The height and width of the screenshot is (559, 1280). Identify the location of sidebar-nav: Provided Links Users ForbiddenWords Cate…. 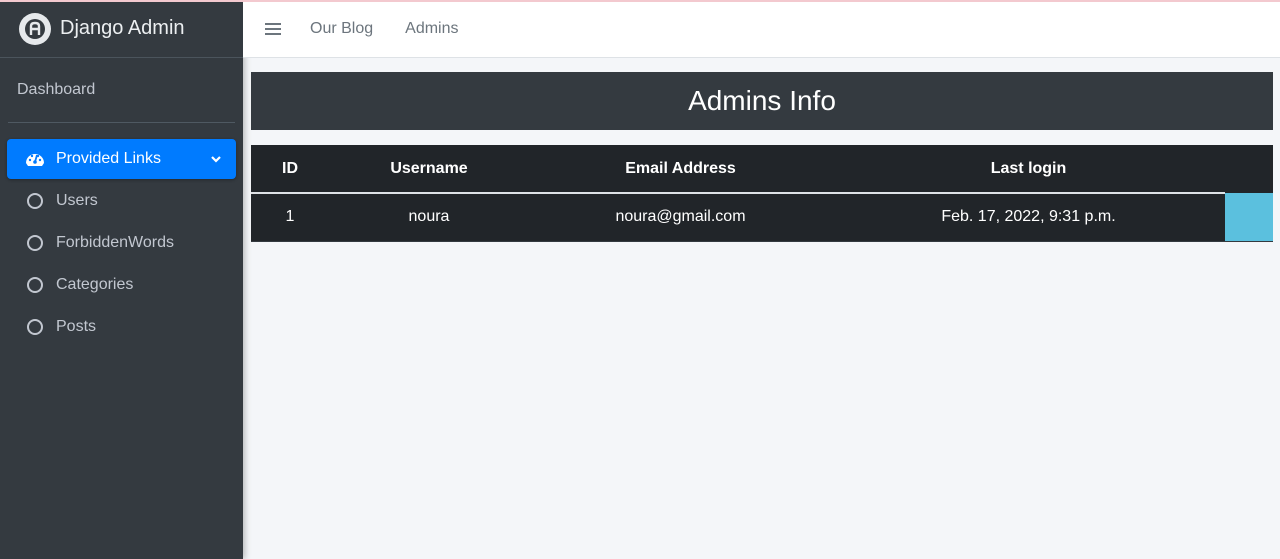
(121, 235).